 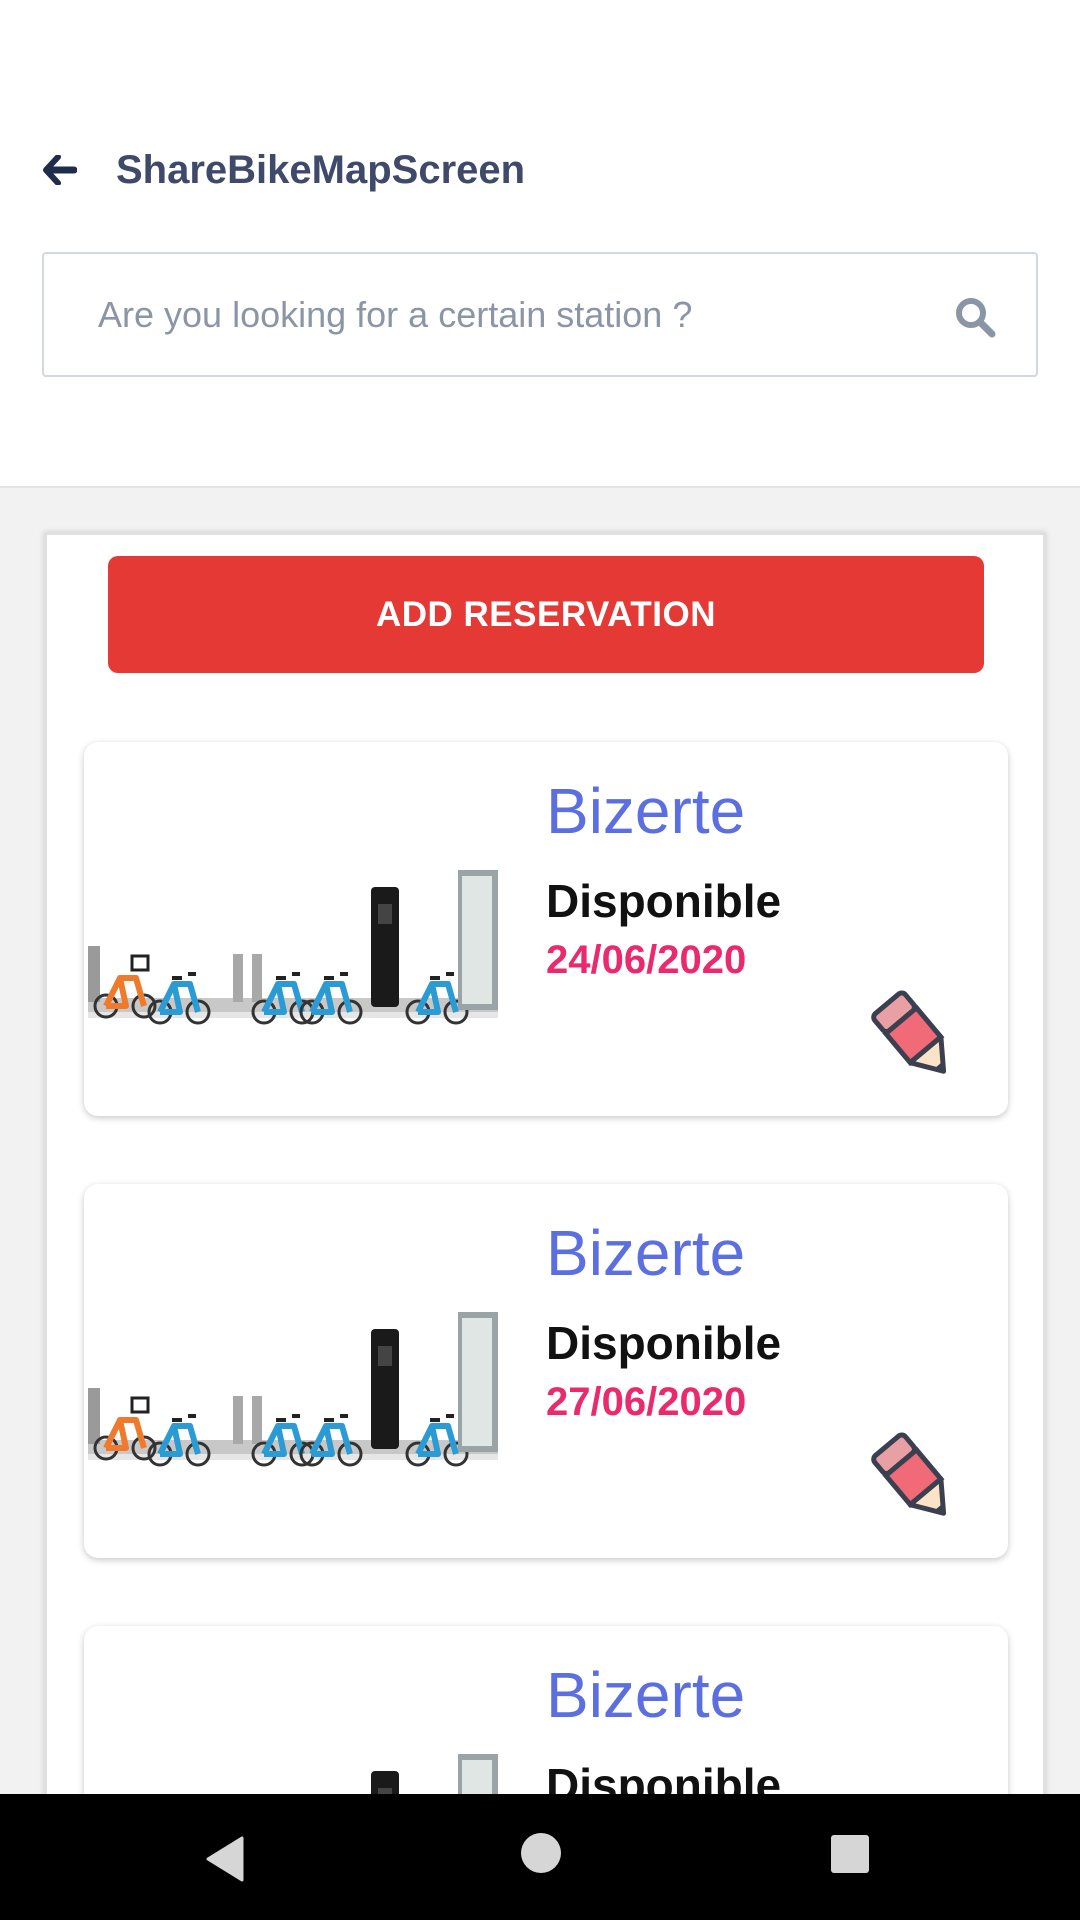 I want to click on search-box, so click(x=540, y=314).